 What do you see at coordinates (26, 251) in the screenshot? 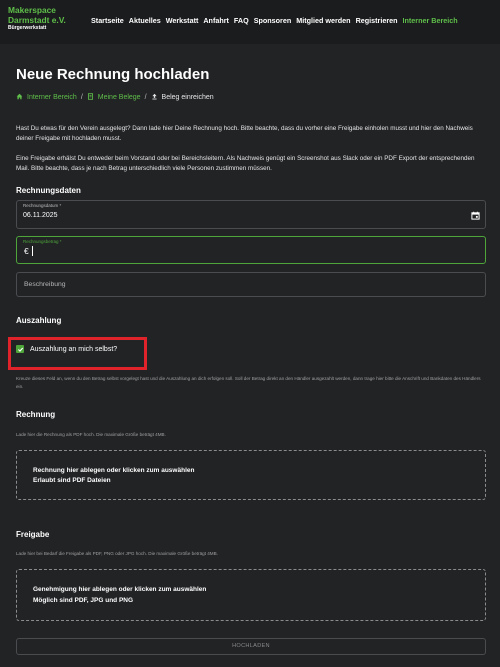
I see `euro-prefix: €` at bounding box center [26, 251].